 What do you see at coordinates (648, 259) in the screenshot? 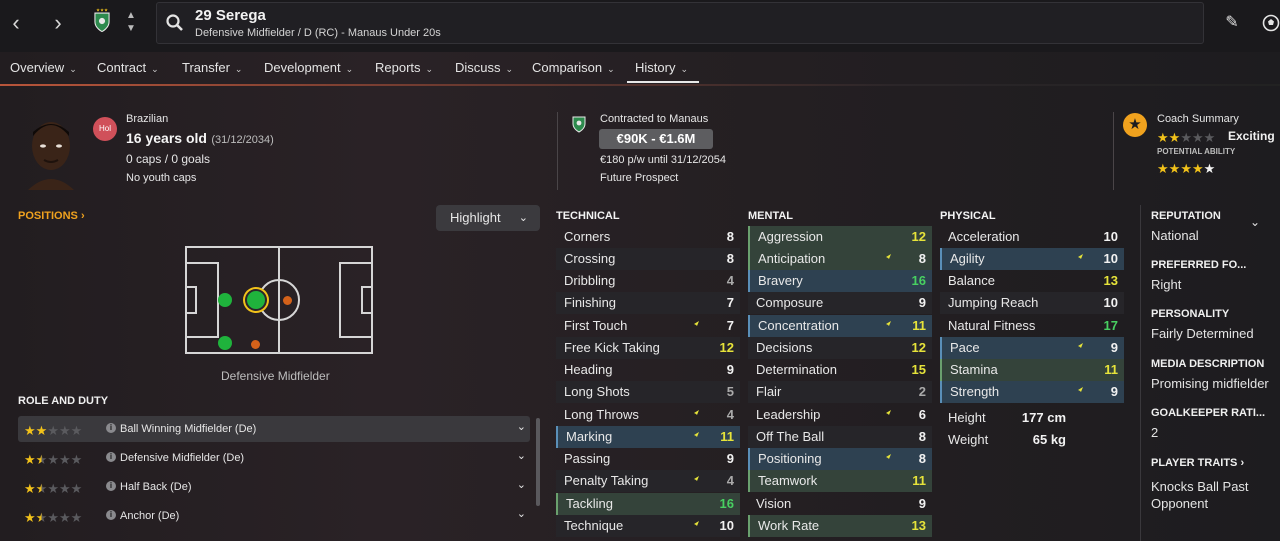
I see `attribute-row: Crossing 8` at bounding box center [648, 259].